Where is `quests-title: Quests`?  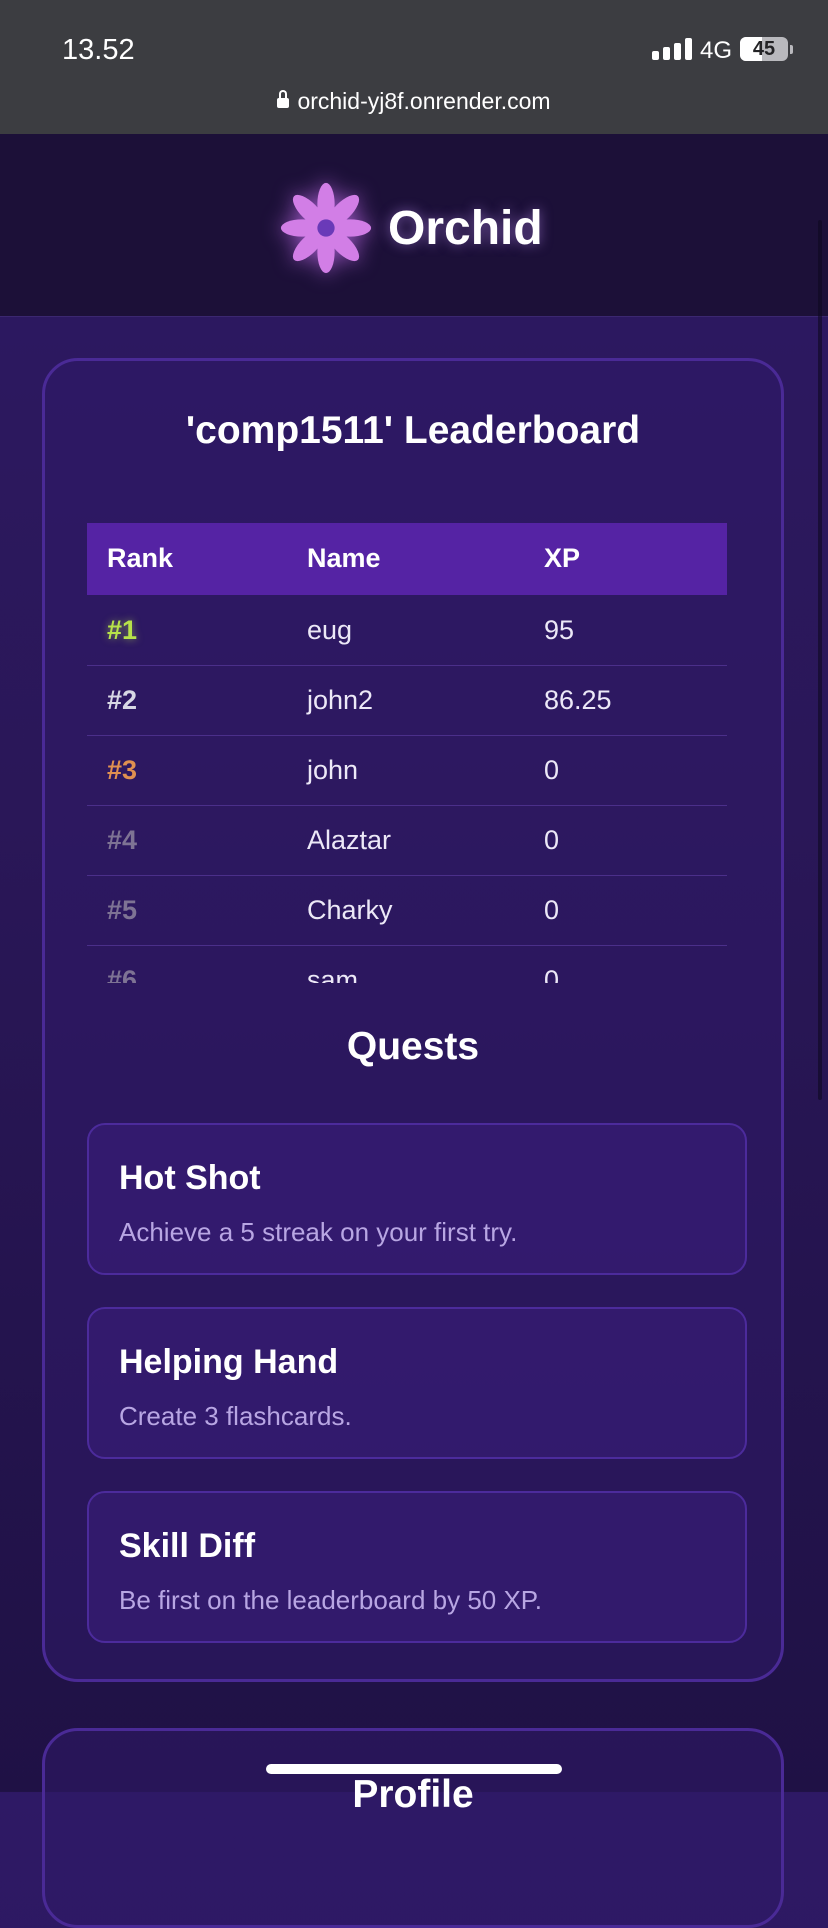 quests-title: Quests is located at coordinates (413, 1046).